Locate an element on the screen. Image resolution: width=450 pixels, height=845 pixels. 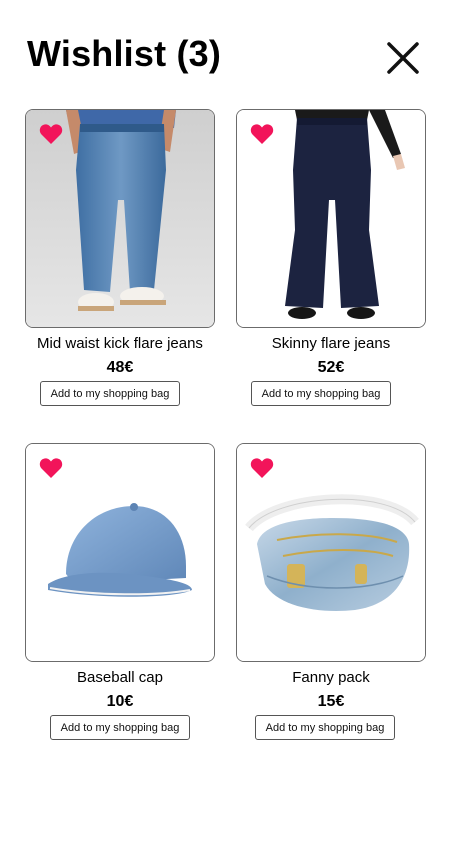
close-icon is located at coordinates (403, 58).